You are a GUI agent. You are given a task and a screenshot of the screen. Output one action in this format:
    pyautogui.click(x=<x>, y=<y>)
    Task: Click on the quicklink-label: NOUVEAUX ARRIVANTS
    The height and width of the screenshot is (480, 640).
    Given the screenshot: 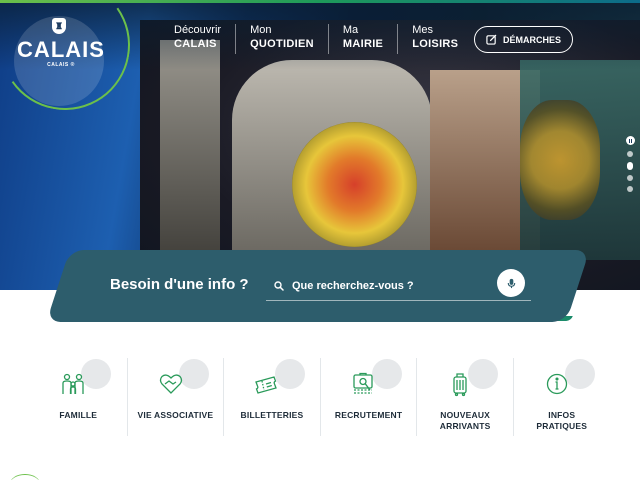 What is the action you would take?
    pyautogui.click(x=465, y=421)
    